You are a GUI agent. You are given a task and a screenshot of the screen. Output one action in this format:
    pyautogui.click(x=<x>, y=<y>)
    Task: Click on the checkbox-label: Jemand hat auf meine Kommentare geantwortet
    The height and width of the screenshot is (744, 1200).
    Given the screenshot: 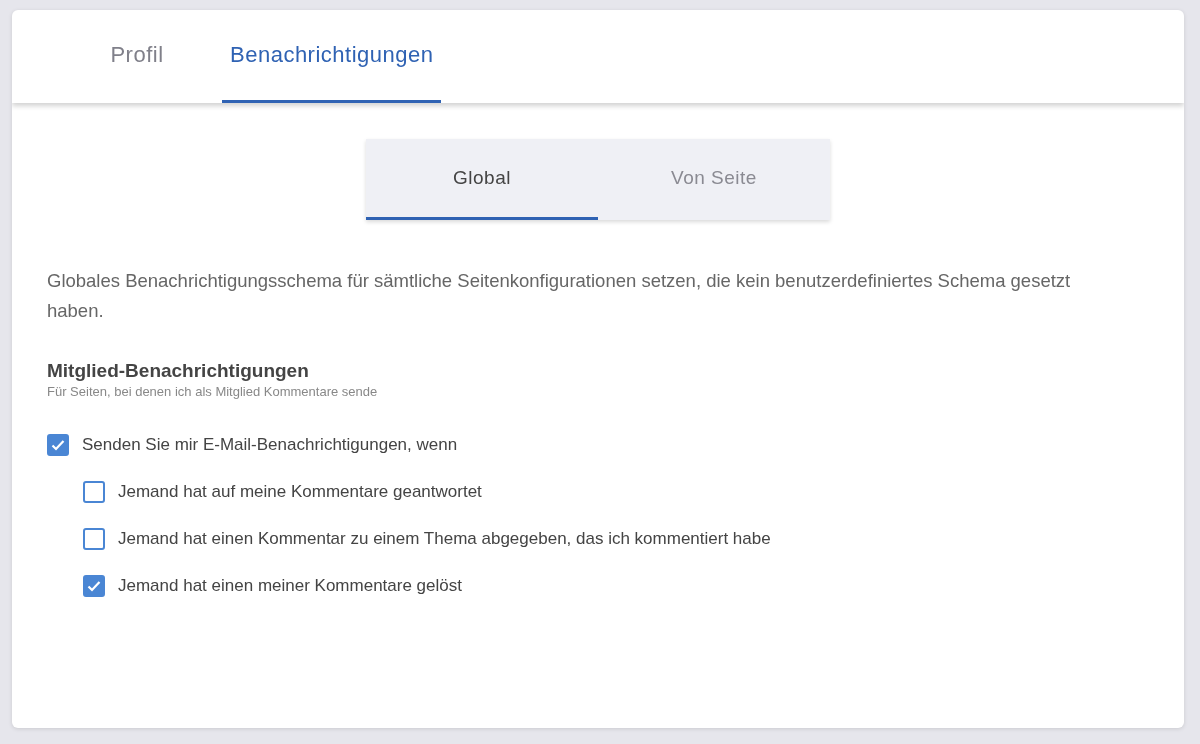 What is the action you would take?
    pyautogui.click(x=300, y=491)
    